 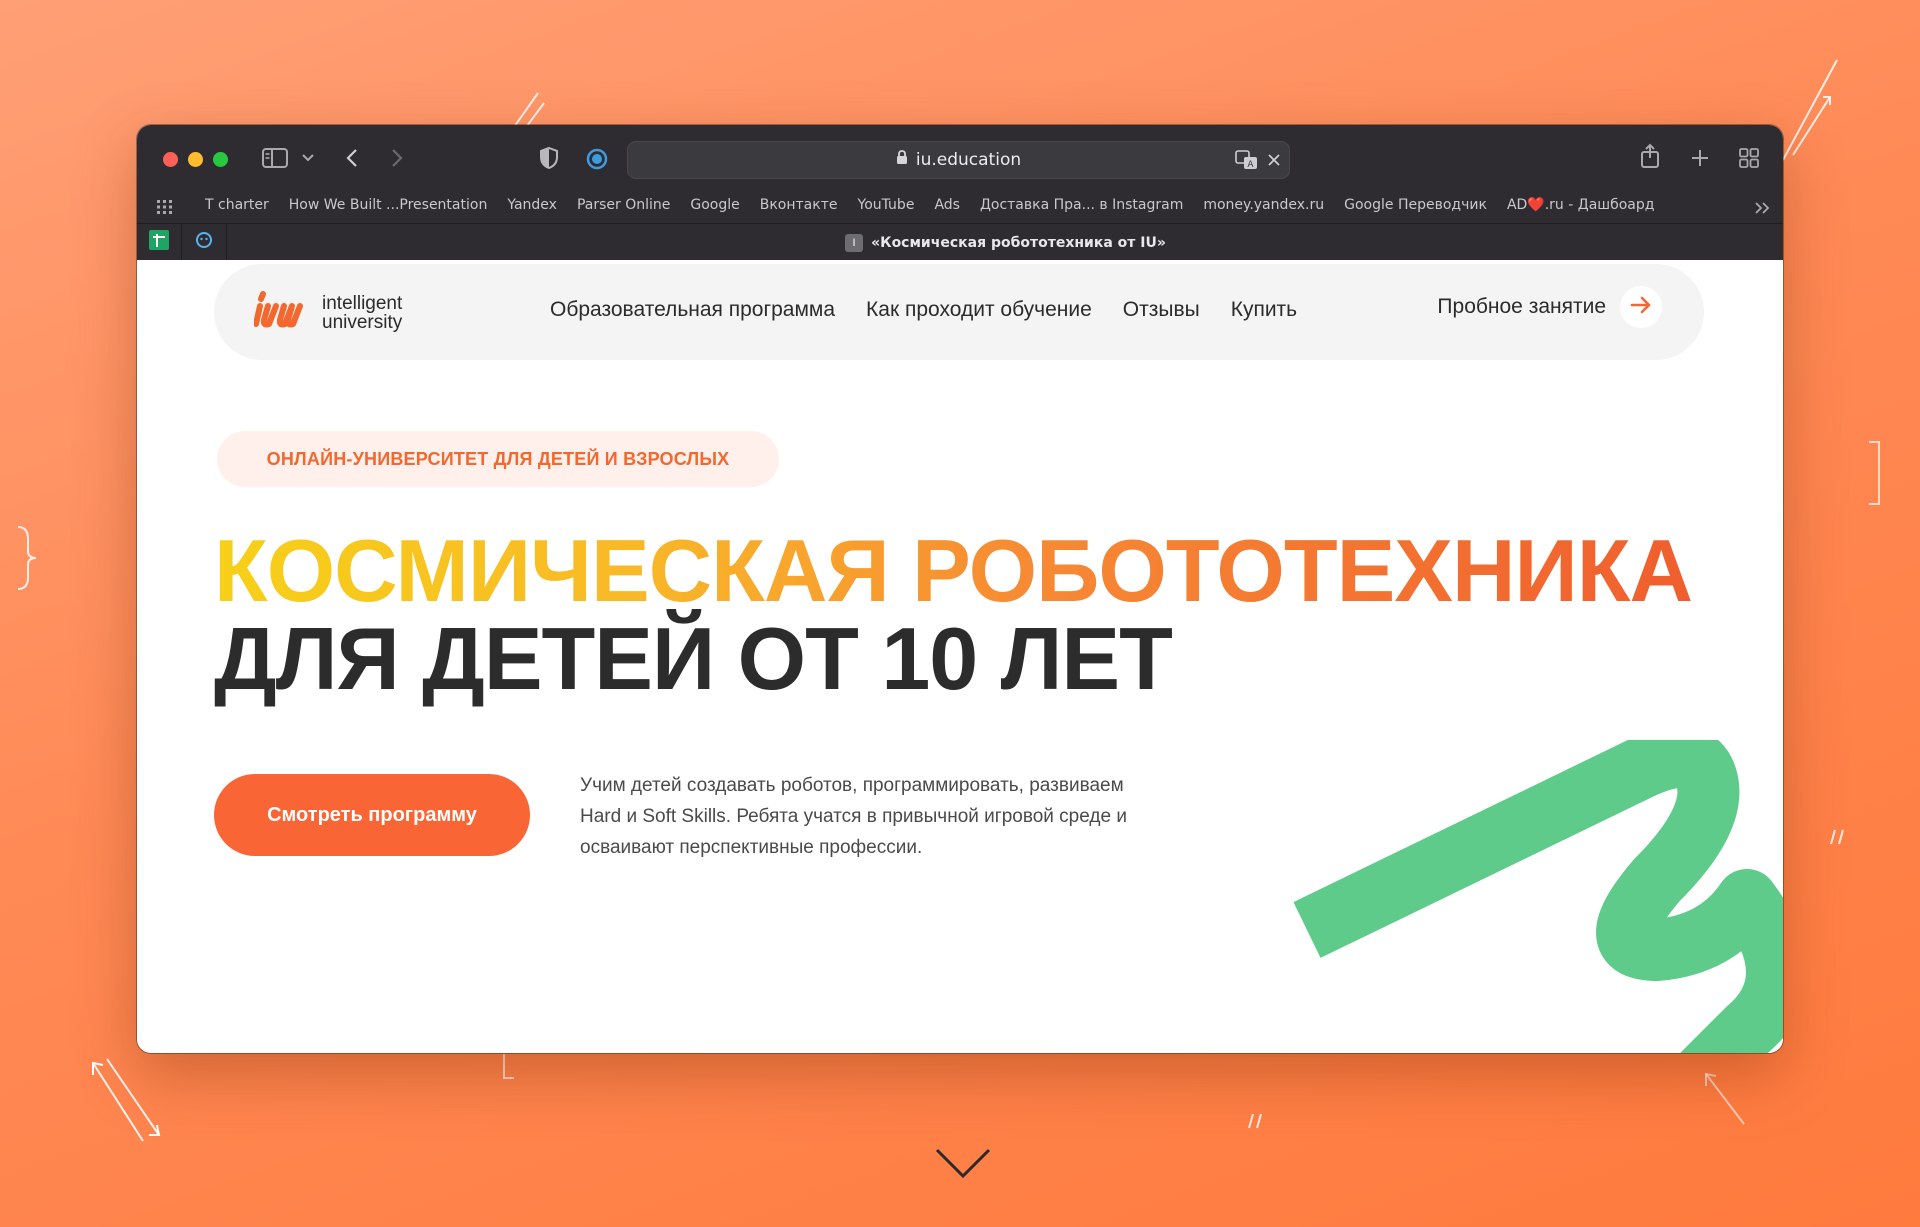 I want to click on bookmark-item: Google Переводчик, so click(x=1415, y=205).